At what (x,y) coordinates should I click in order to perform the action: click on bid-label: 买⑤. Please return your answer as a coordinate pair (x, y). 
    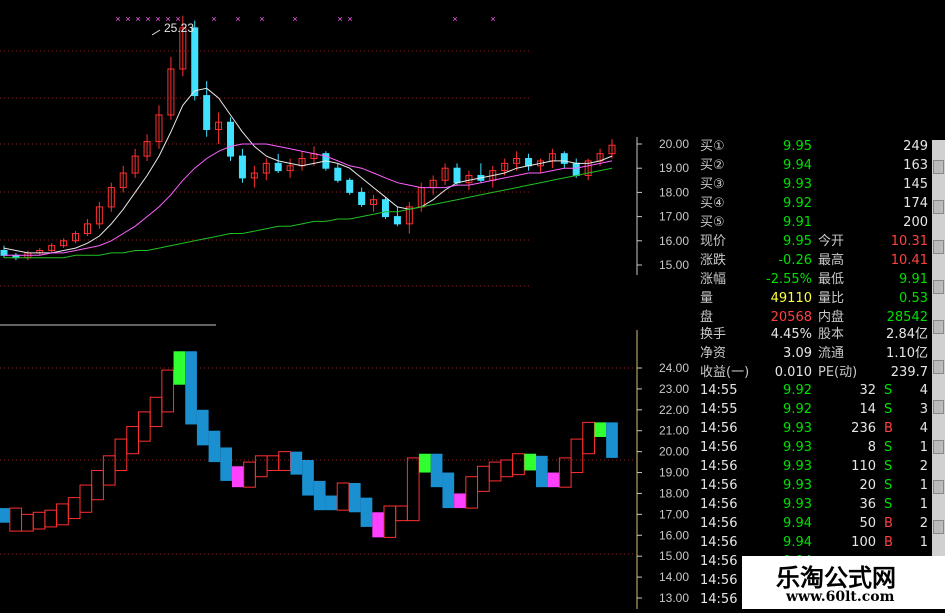
    Looking at the image, I should click on (712, 222).